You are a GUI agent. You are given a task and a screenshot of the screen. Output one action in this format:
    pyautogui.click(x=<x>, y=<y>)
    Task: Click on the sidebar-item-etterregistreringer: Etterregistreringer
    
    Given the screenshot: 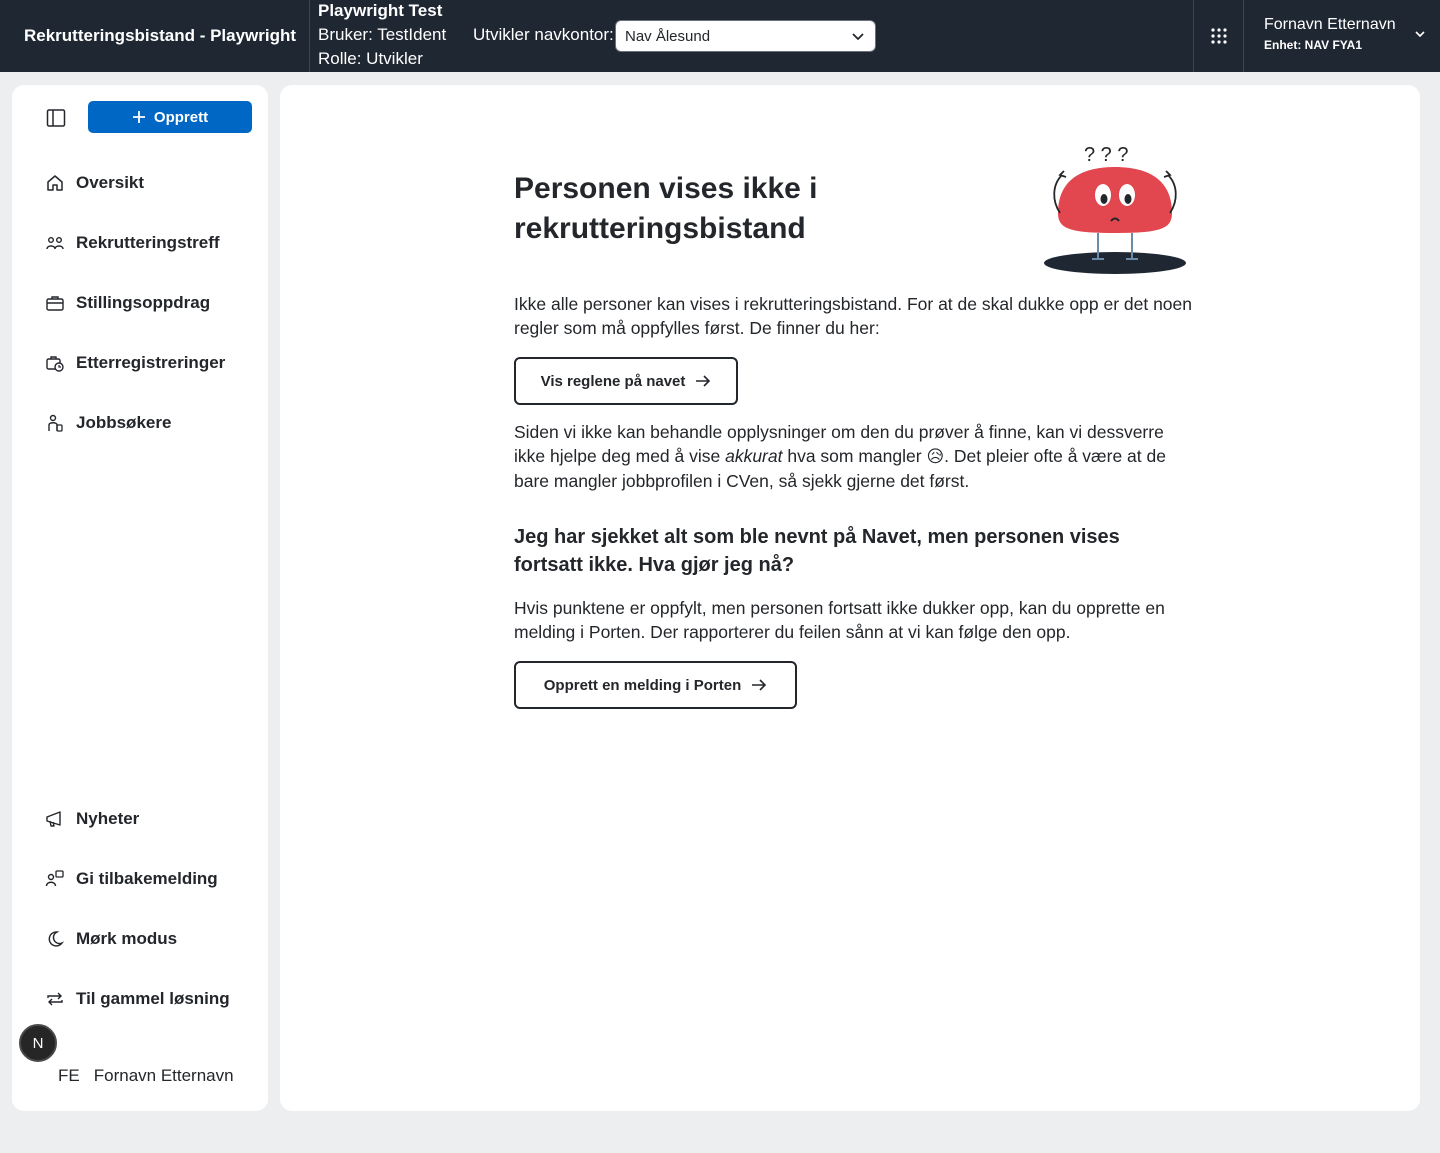 What is the action you would take?
    pyautogui.click(x=135, y=363)
    